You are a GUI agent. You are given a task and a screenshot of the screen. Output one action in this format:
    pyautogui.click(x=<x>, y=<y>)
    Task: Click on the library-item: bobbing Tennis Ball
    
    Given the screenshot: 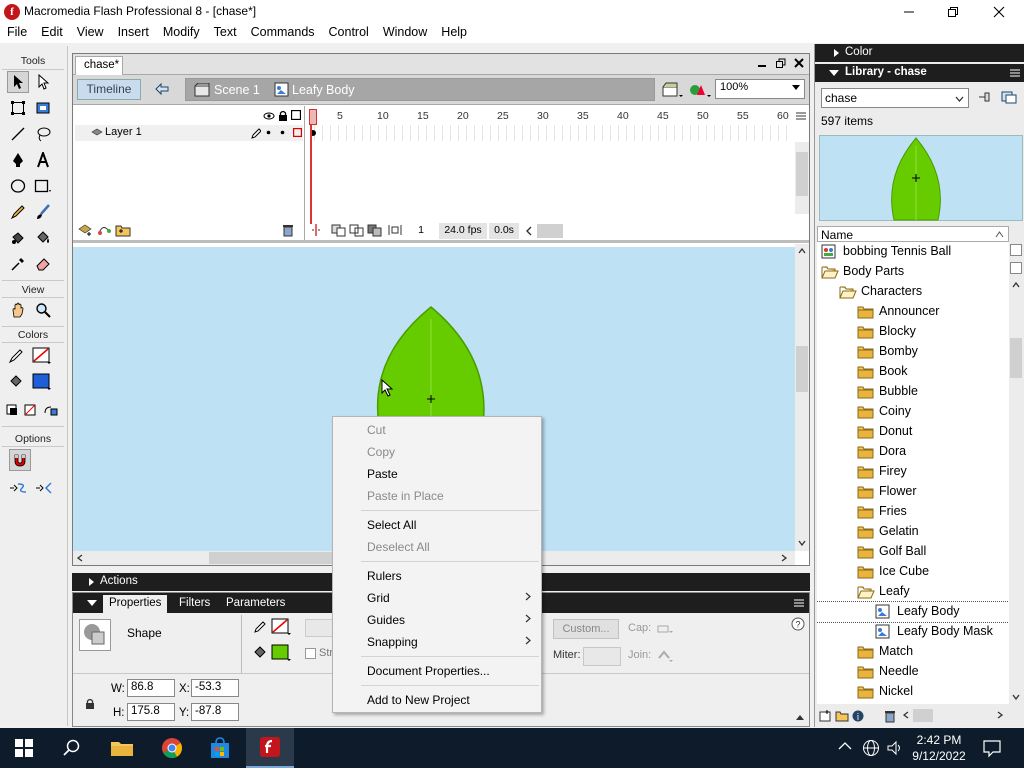 What is the action you would take?
    pyautogui.click(x=913, y=252)
    